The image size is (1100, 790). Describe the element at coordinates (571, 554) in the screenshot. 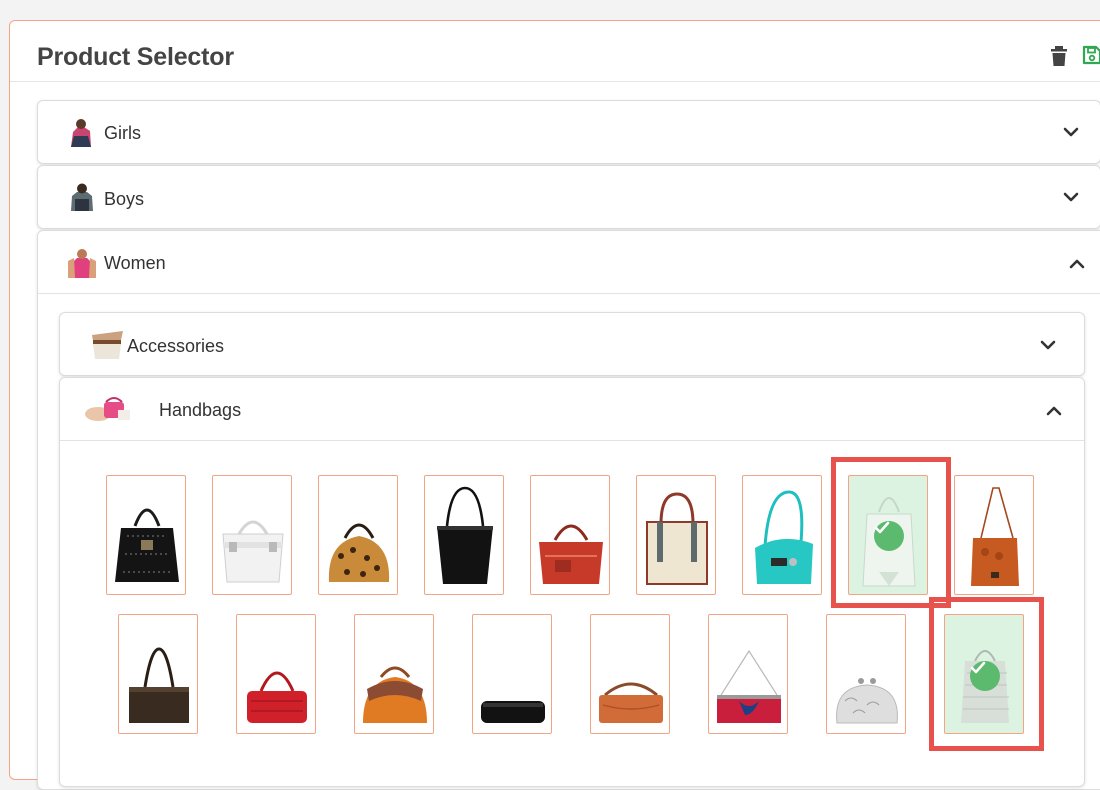

I see `red-satchel-photo` at that location.